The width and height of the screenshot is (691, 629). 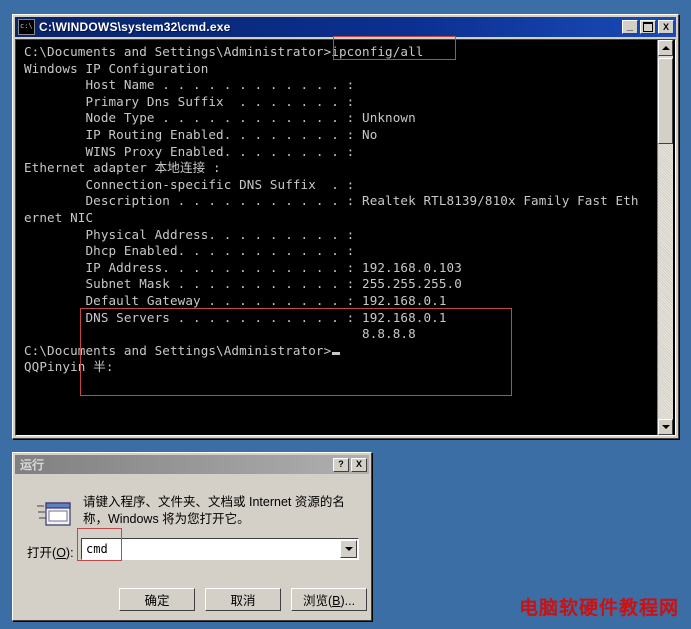 What do you see at coordinates (211, 549) in the screenshot?
I see `run-command-input: cmd` at bounding box center [211, 549].